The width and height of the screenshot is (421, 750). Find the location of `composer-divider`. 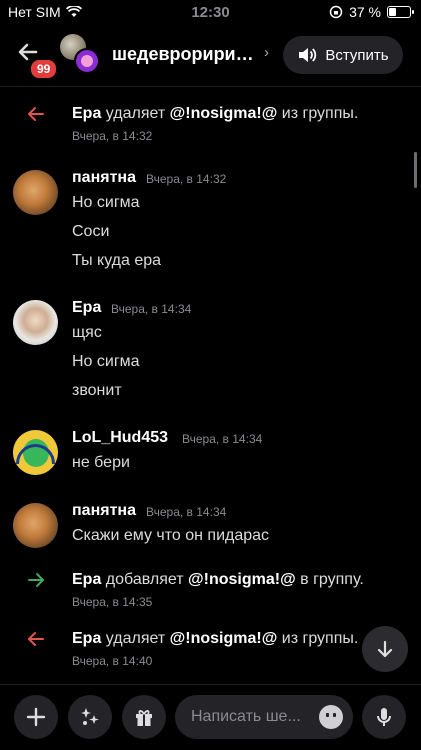

composer-divider is located at coordinates (210, 684).